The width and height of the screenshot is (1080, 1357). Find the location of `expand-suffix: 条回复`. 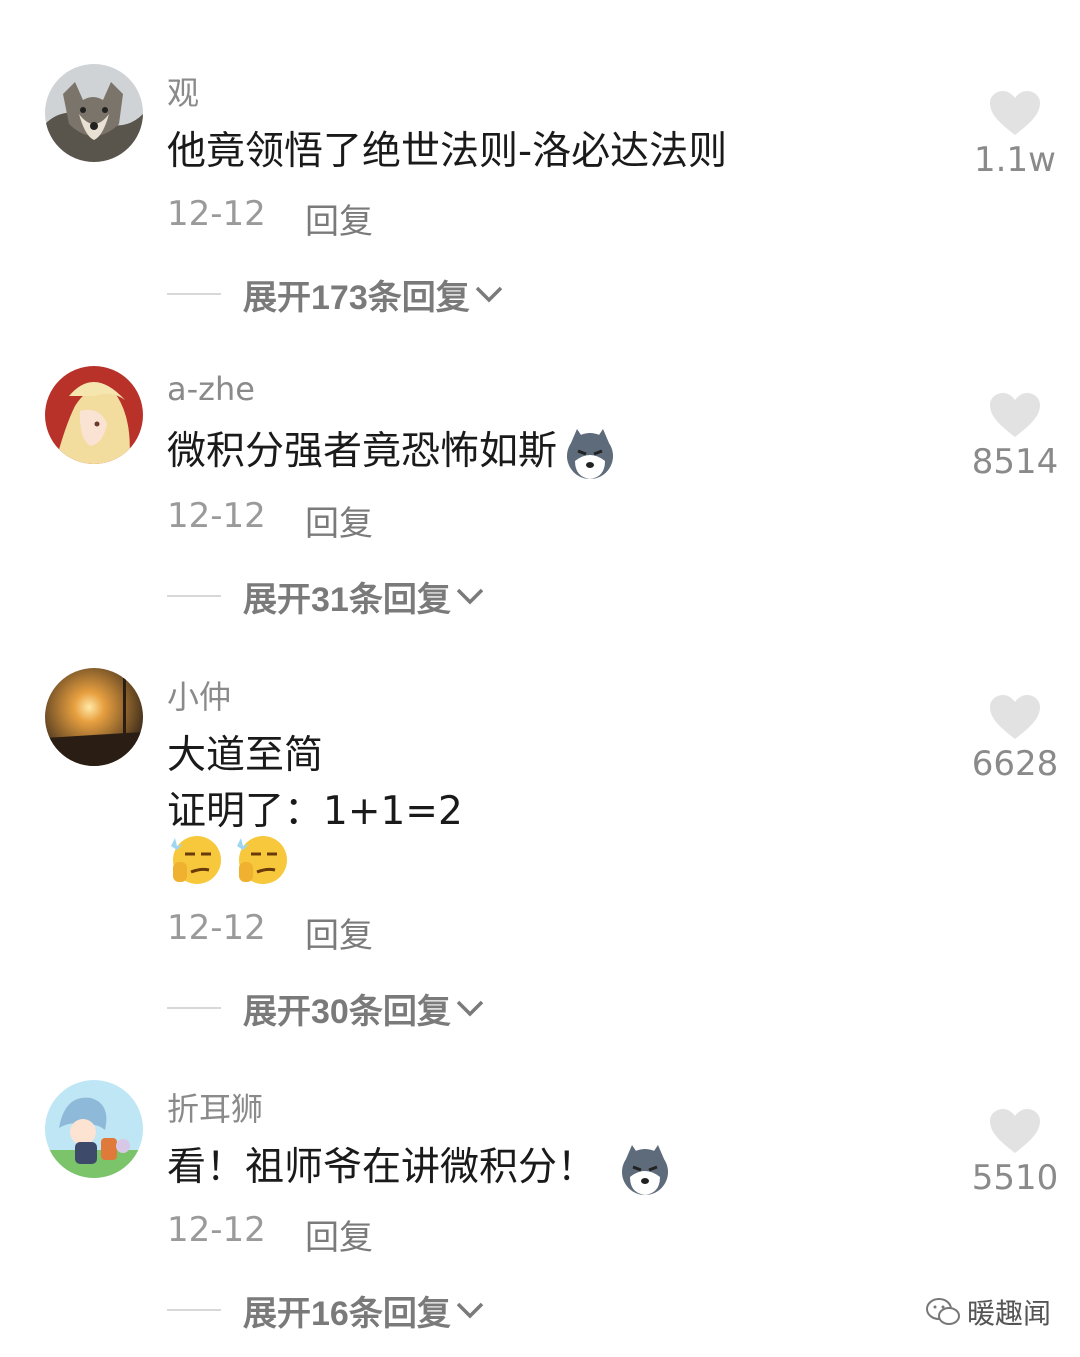

expand-suffix: 条回复 is located at coordinates (399, 1313).